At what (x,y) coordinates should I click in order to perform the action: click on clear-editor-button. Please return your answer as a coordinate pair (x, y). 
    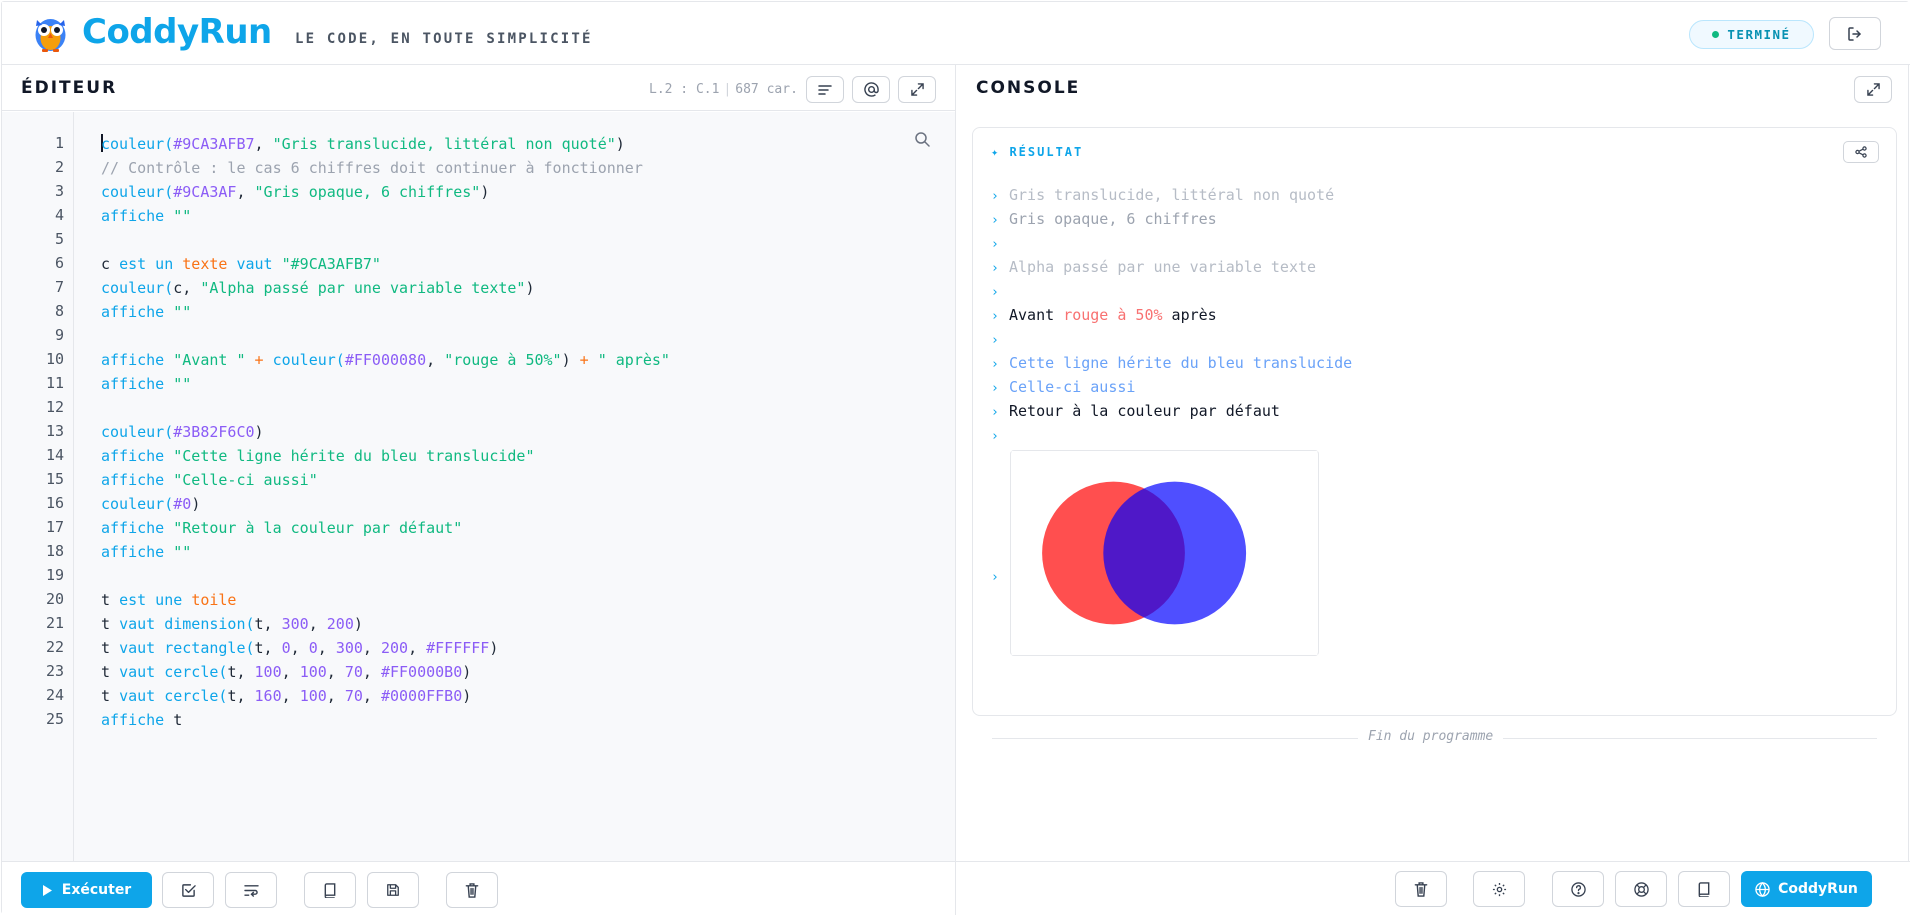
    Looking at the image, I should click on (472, 890).